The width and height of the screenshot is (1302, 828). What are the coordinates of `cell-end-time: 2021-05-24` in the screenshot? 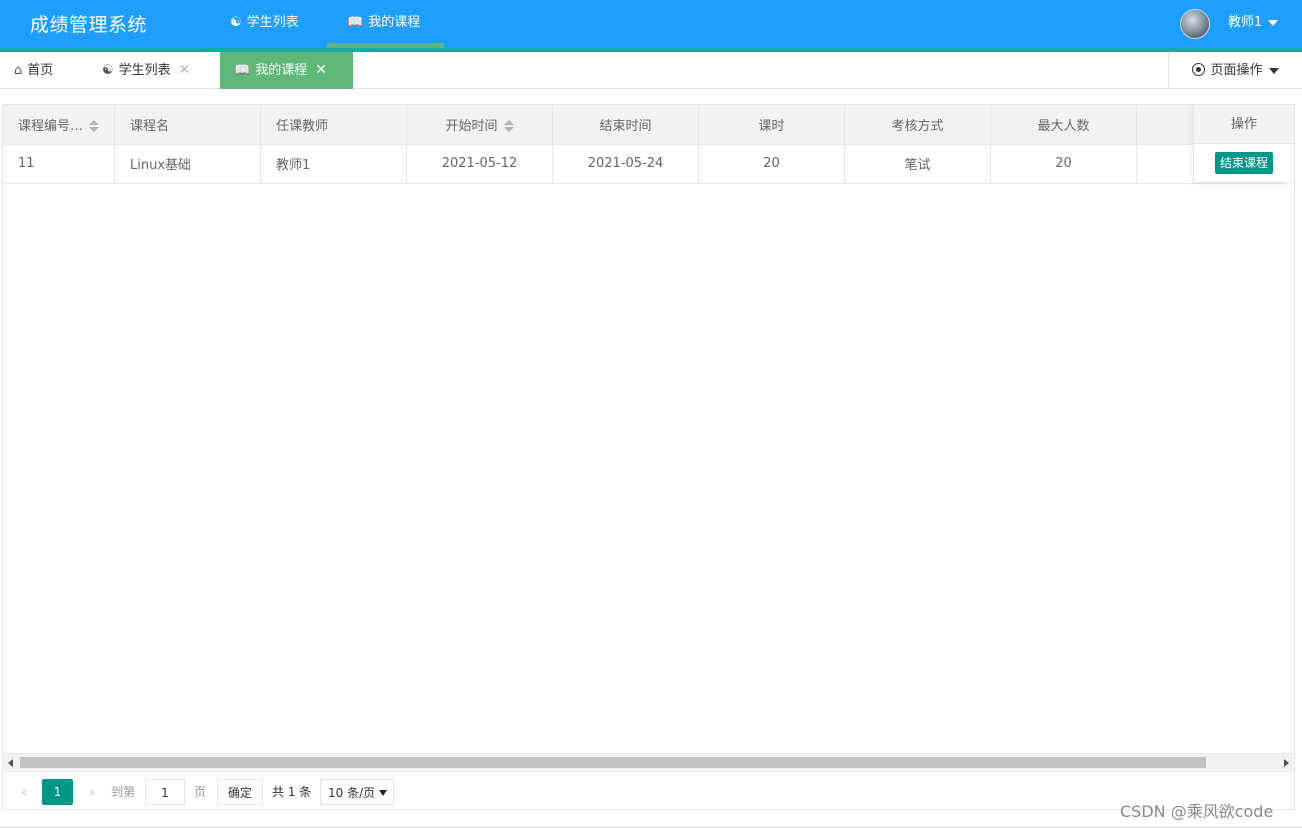 It's located at (626, 164).